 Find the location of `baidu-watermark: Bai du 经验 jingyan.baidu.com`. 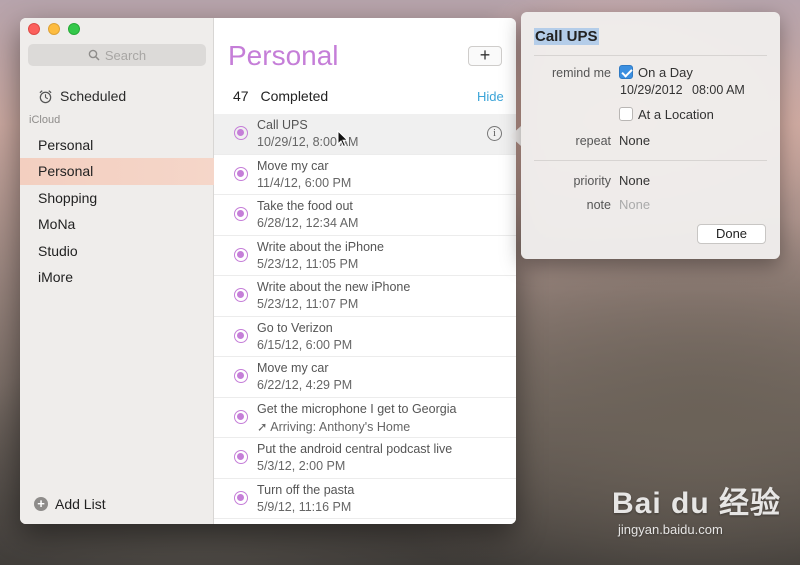

baidu-watermark: Bai du 经验 jingyan.baidu.com is located at coordinates (696, 507).